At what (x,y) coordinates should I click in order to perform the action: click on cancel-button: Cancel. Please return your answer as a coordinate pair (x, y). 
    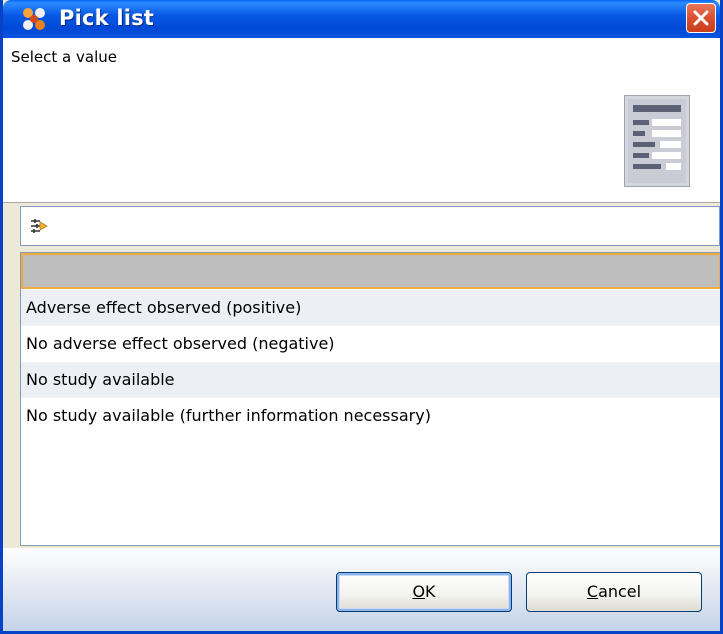
    Looking at the image, I should click on (614, 592).